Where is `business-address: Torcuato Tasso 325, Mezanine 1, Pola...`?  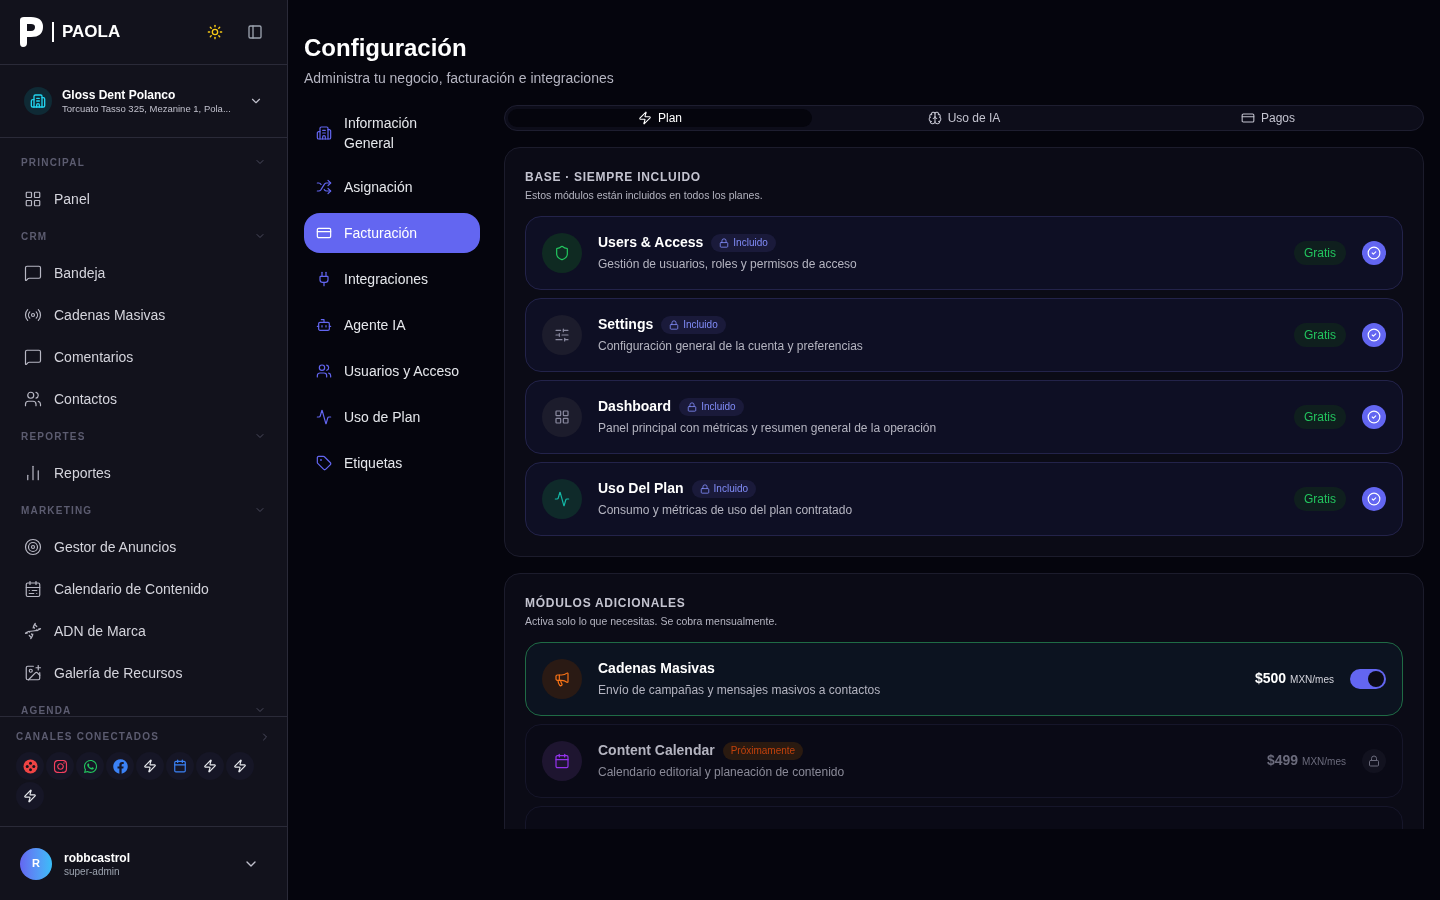 business-address: Torcuato Tasso 325, Mezanine 1, Pola... is located at coordinates (146, 109).